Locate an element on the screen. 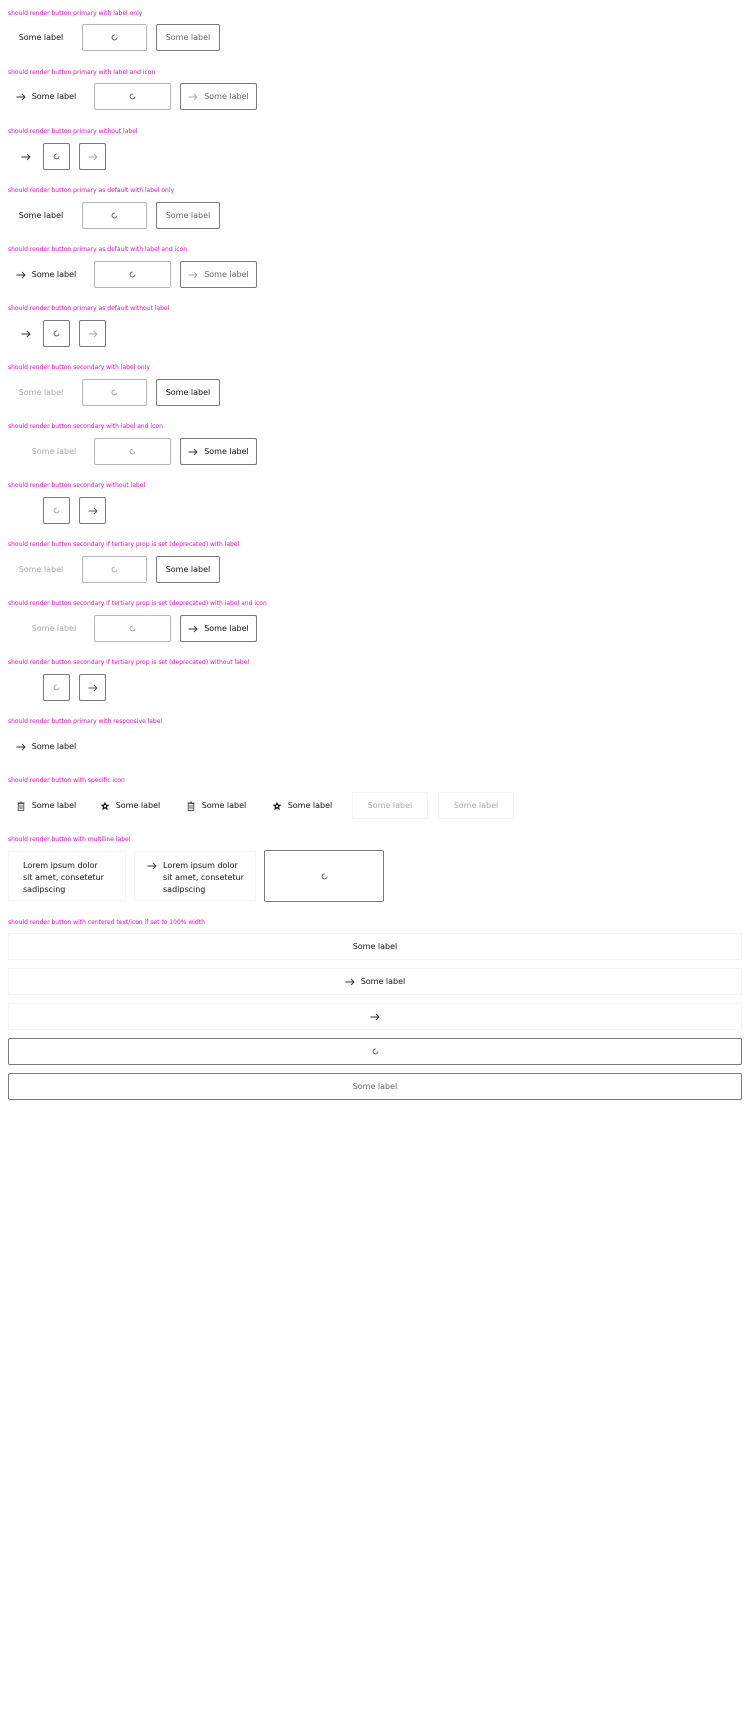 The width and height of the screenshot is (750, 1715). full-width-icon-button: Some label is located at coordinates (375, 981).